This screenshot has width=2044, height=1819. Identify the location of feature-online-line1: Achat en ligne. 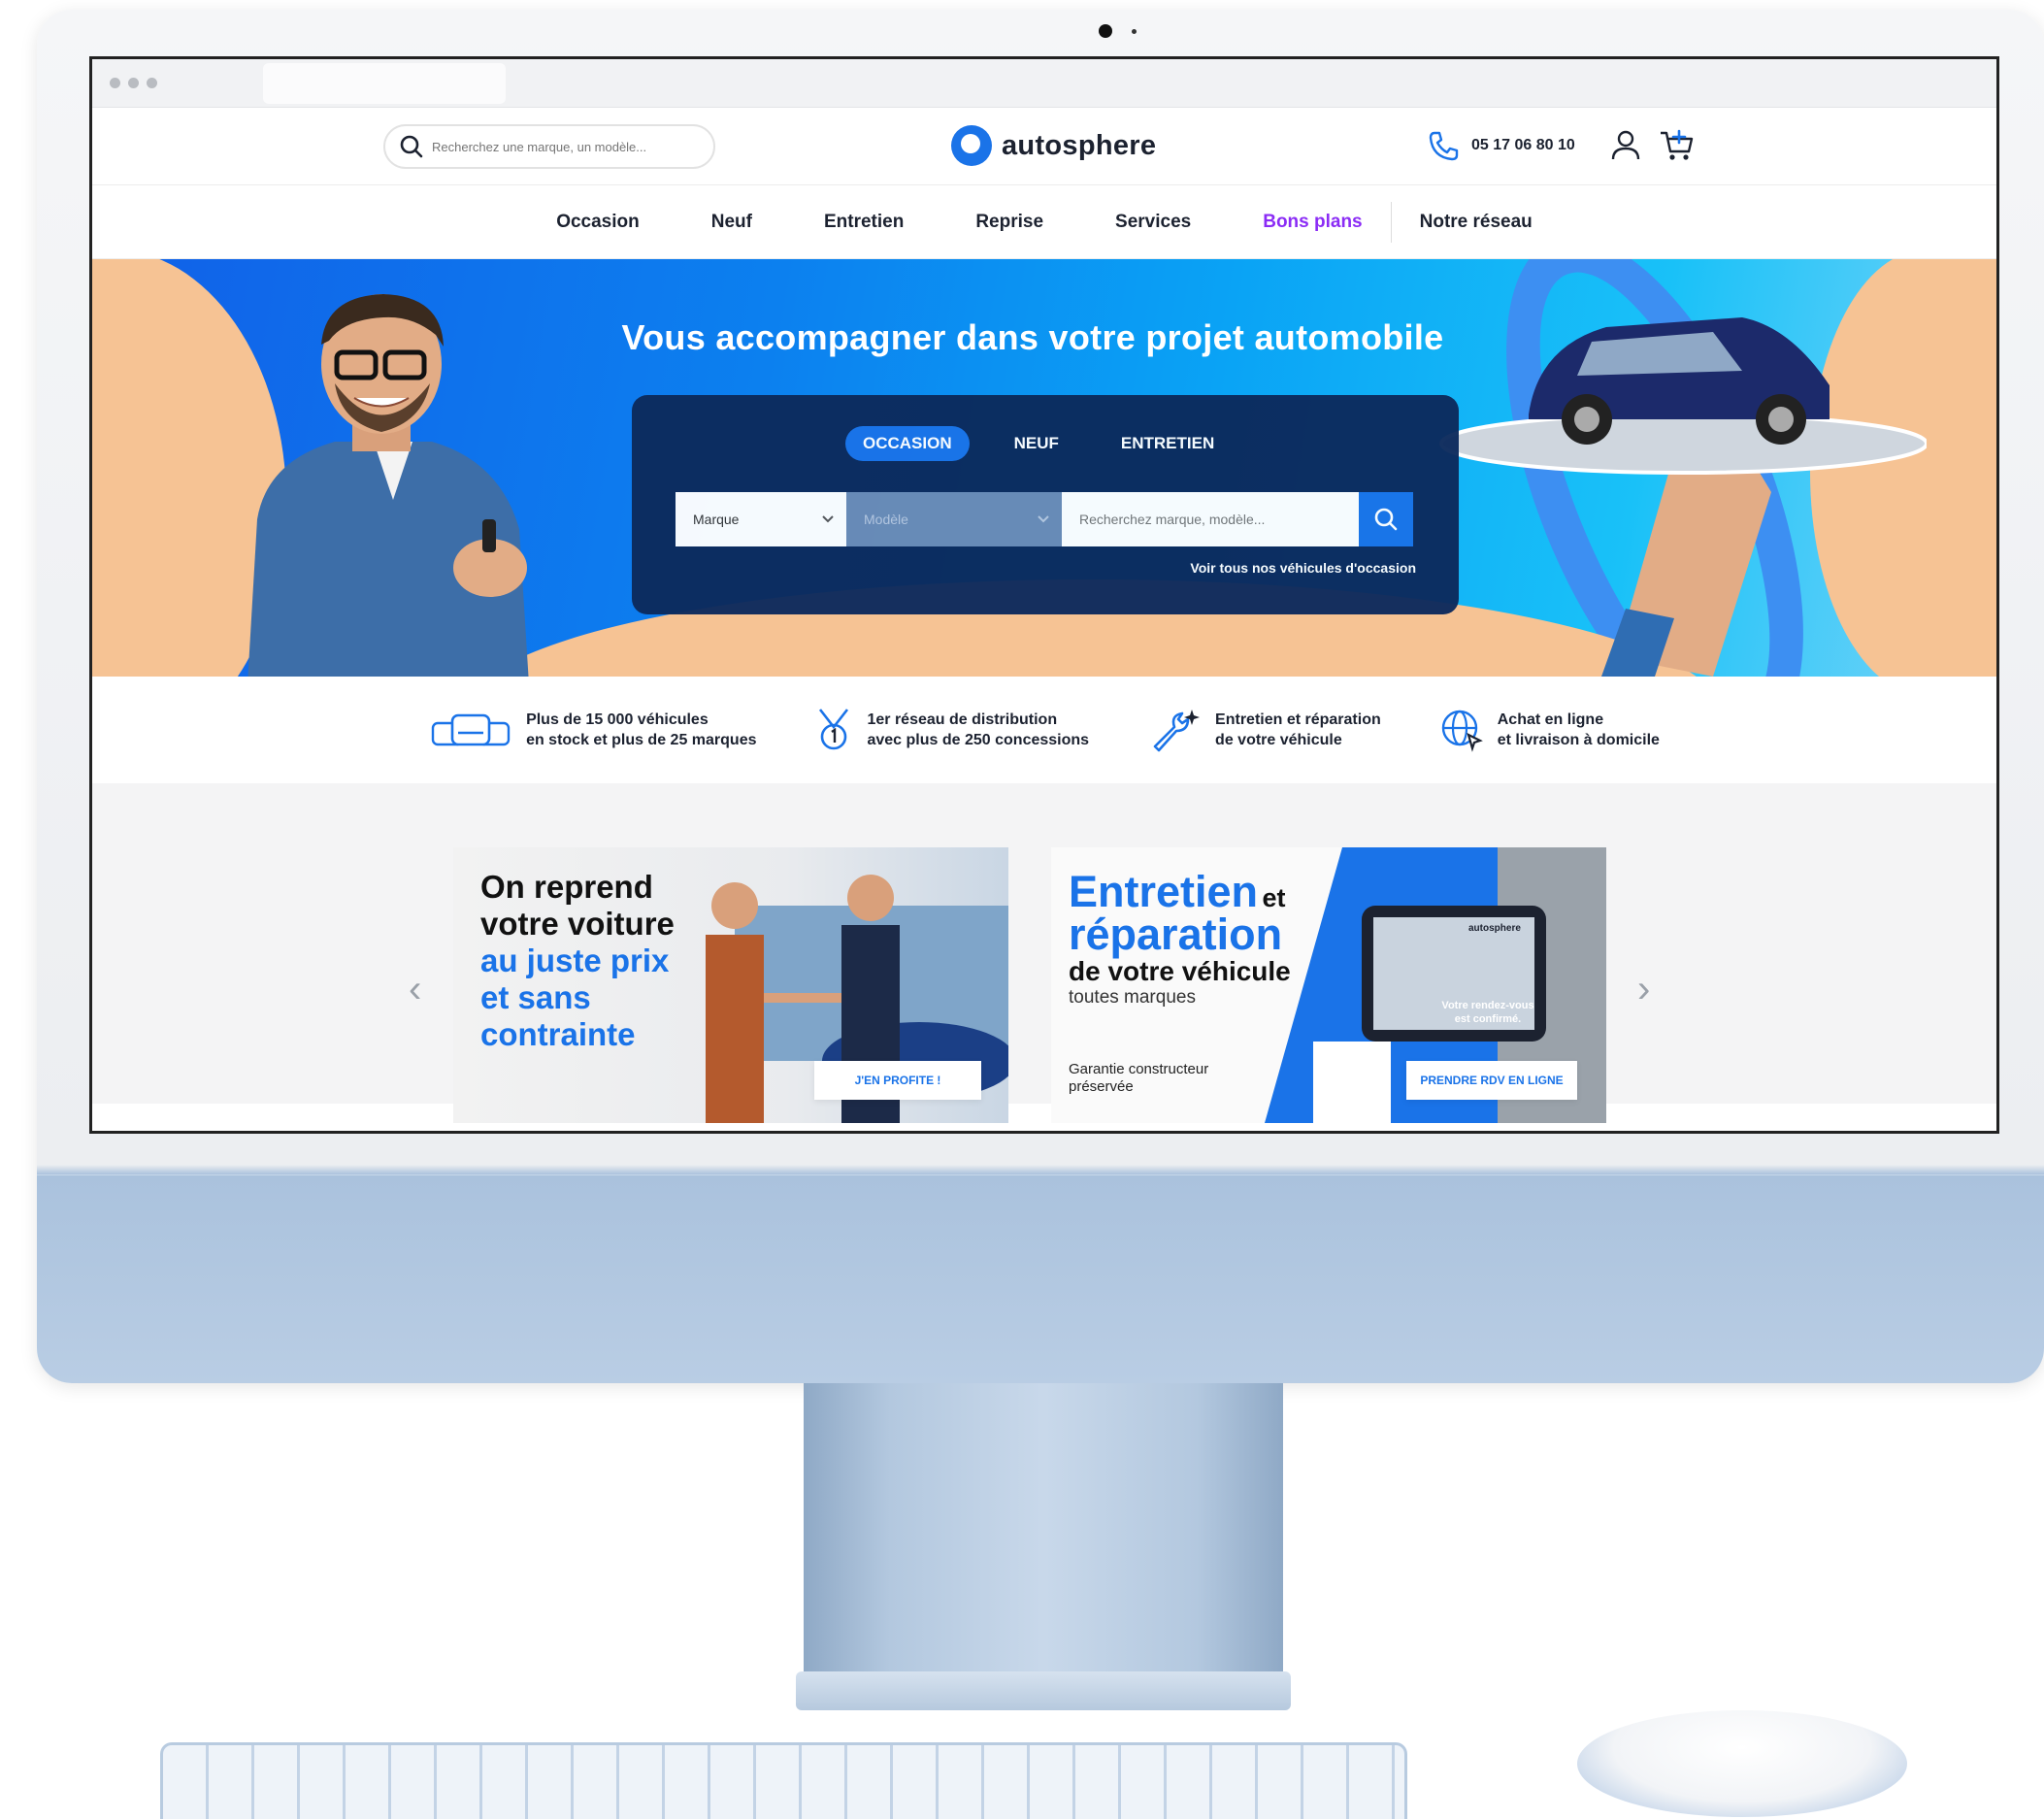
(1550, 719).